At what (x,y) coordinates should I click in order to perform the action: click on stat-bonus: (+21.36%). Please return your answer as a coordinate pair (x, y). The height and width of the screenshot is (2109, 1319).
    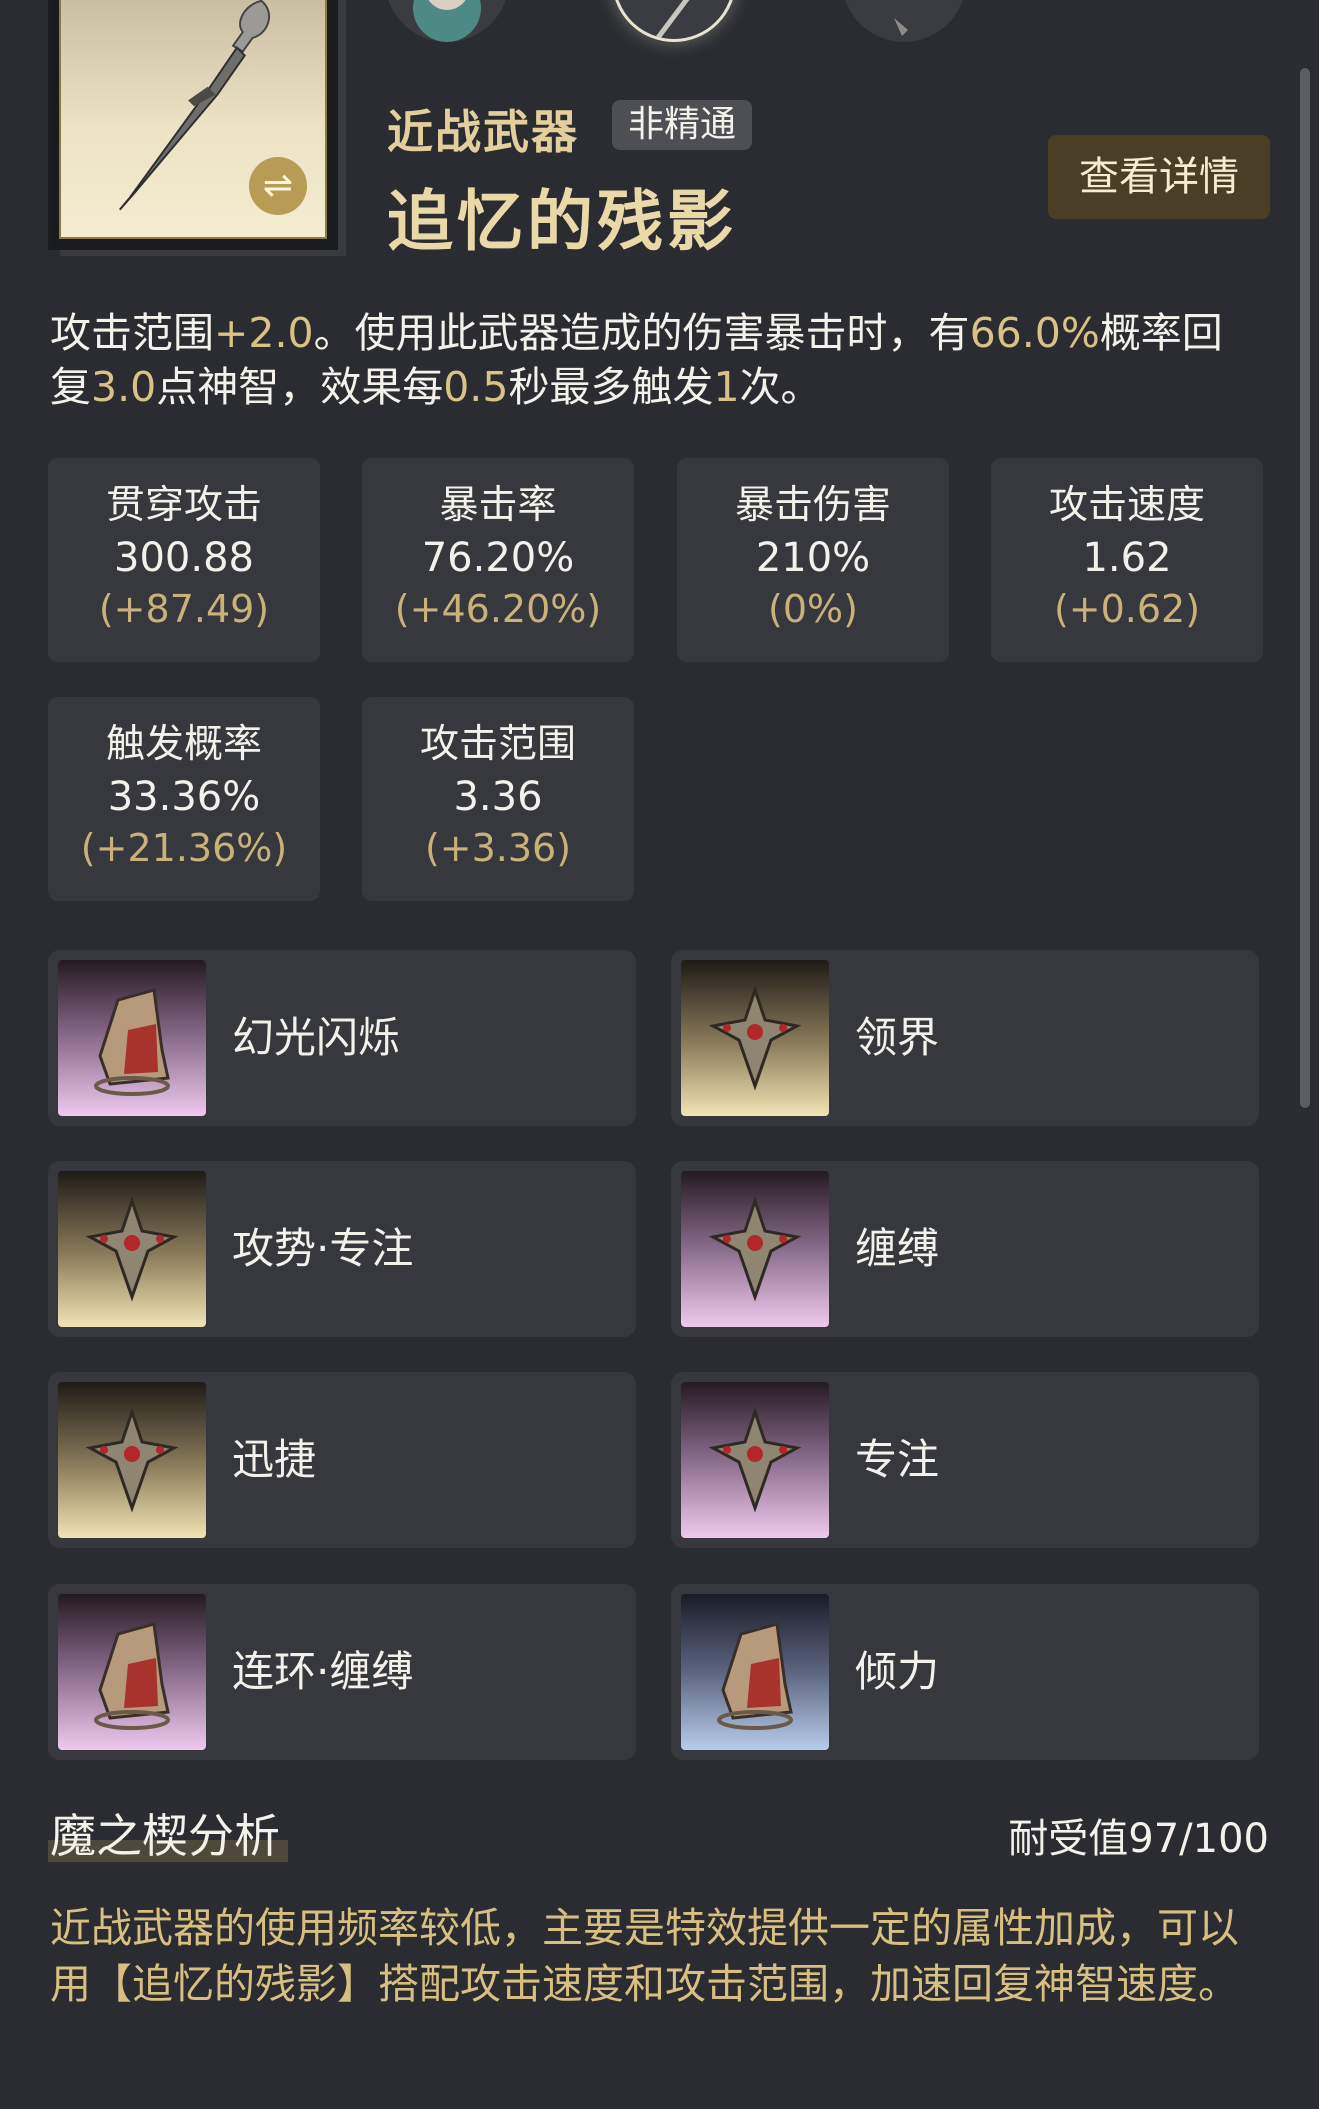
    Looking at the image, I should click on (184, 848).